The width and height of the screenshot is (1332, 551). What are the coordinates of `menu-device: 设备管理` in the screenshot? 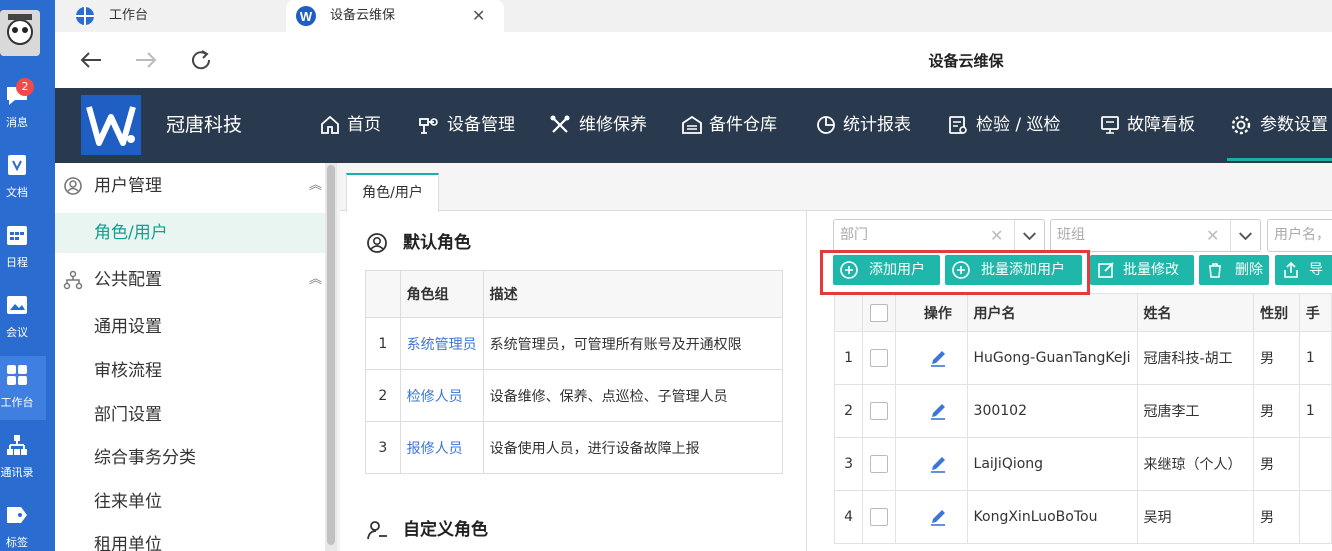 It's located at (473, 125).